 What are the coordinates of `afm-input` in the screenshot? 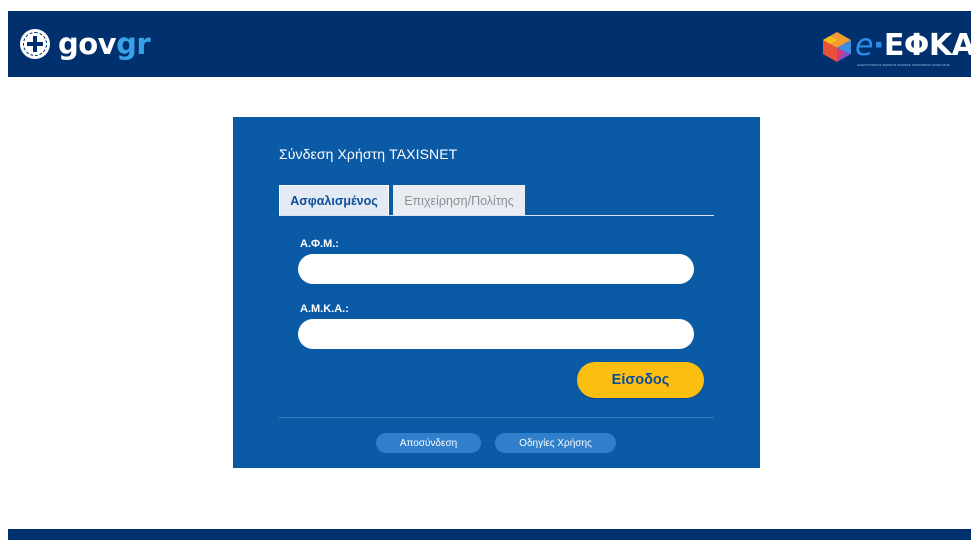 It's located at (496, 269).